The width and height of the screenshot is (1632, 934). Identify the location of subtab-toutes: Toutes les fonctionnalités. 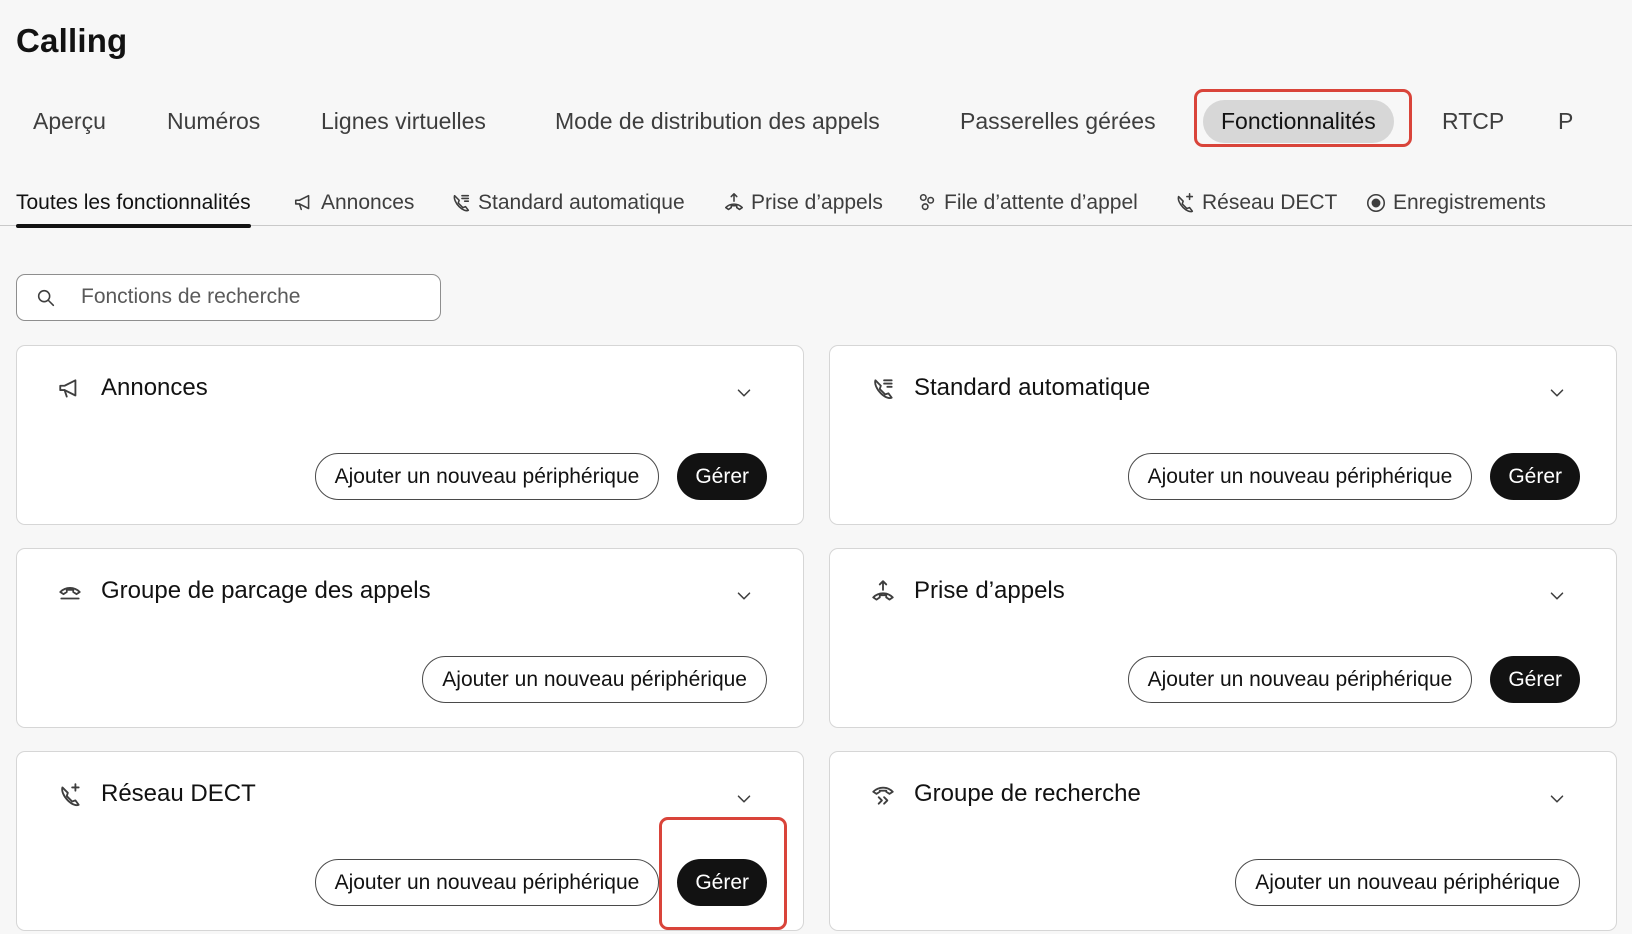
(133, 204).